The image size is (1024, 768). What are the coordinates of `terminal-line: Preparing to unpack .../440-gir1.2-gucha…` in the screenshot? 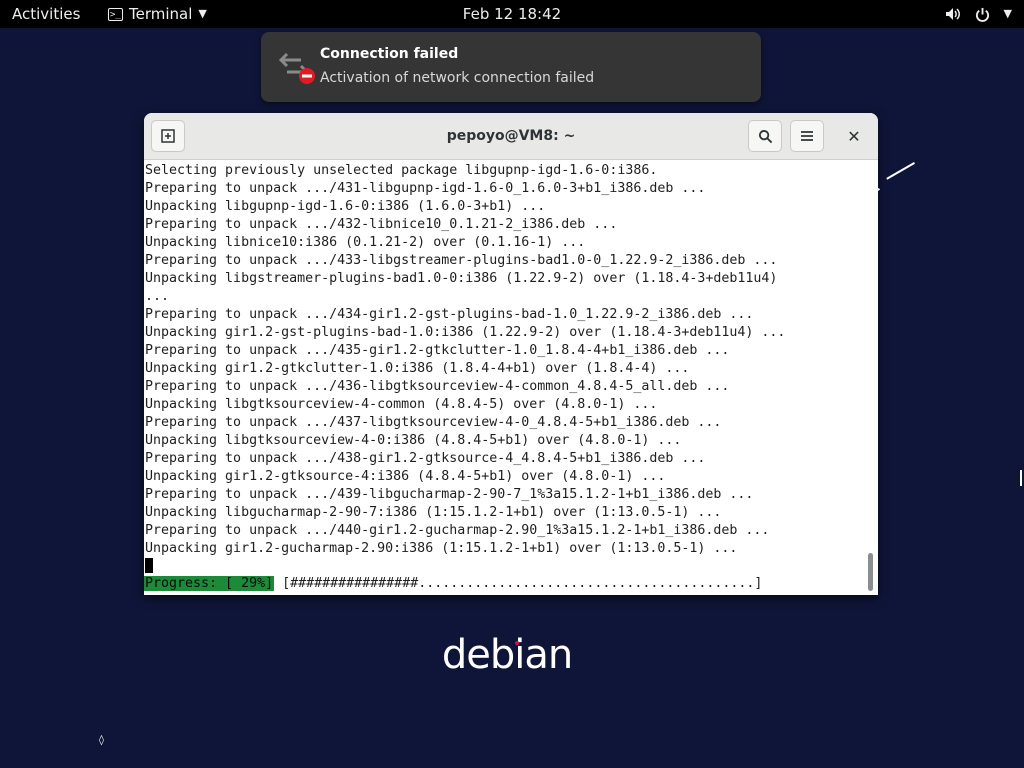 It's located at (457, 530).